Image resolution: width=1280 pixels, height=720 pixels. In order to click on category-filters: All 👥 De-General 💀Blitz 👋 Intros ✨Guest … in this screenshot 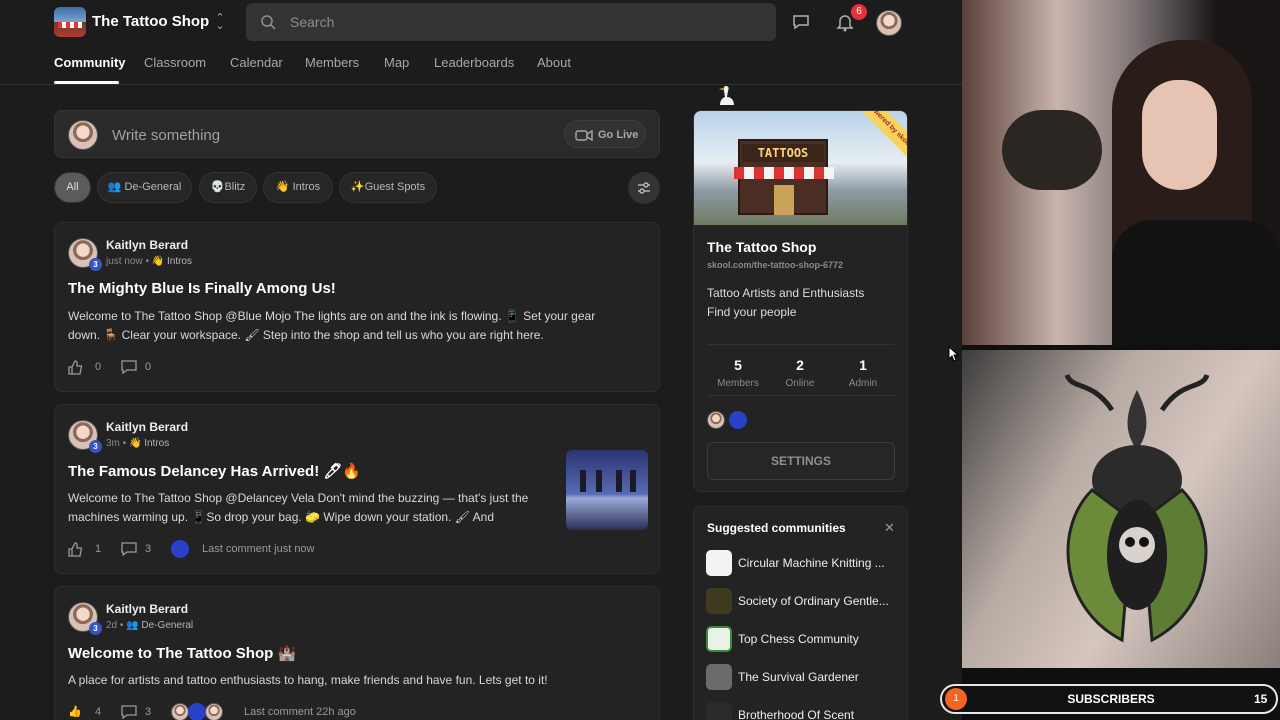, I will do `click(364, 188)`.